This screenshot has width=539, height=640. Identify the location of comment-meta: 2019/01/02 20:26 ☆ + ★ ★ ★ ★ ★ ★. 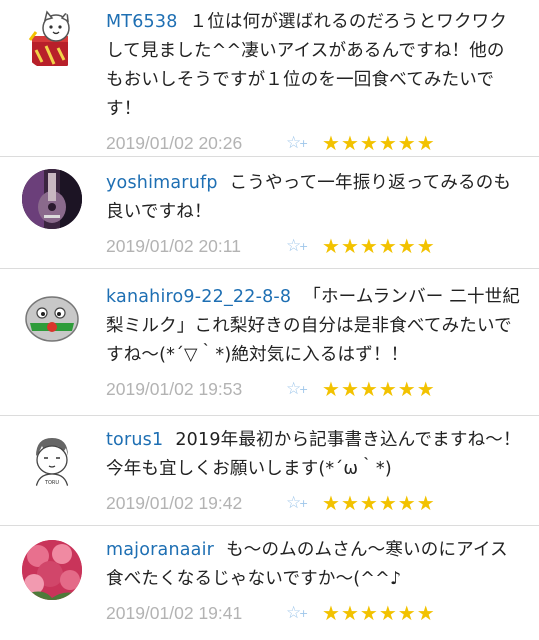
(313, 143).